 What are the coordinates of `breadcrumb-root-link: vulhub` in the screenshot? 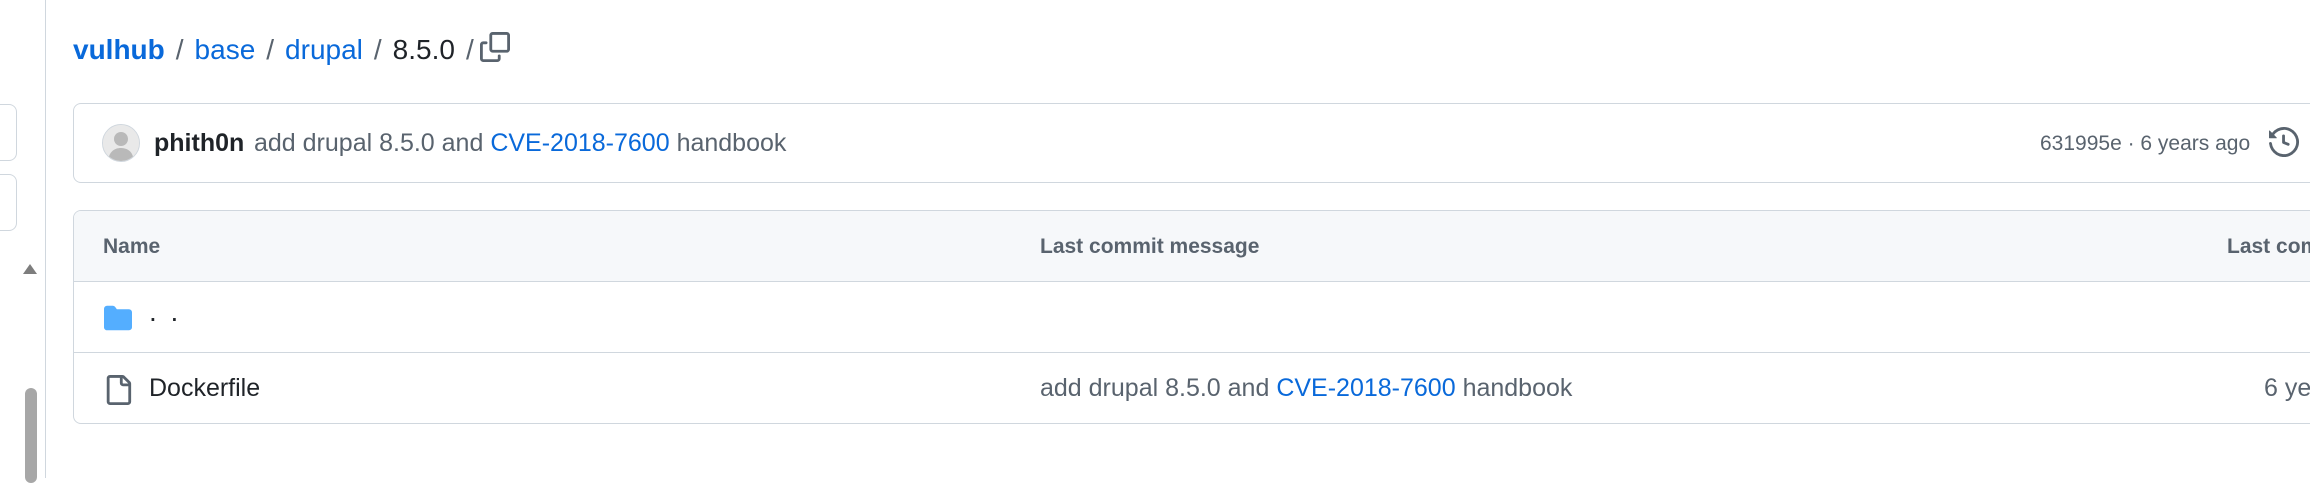 It's located at (119, 50).